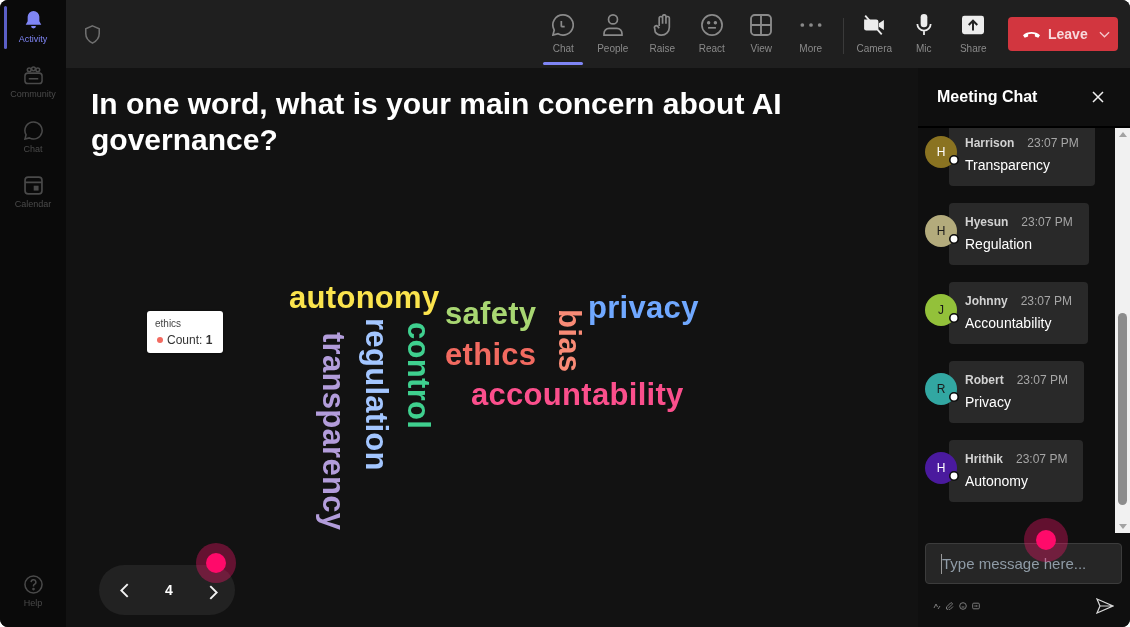  Describe the element at coordinates (92, 34) in the screenshot. I see `shield-icon` at that location.